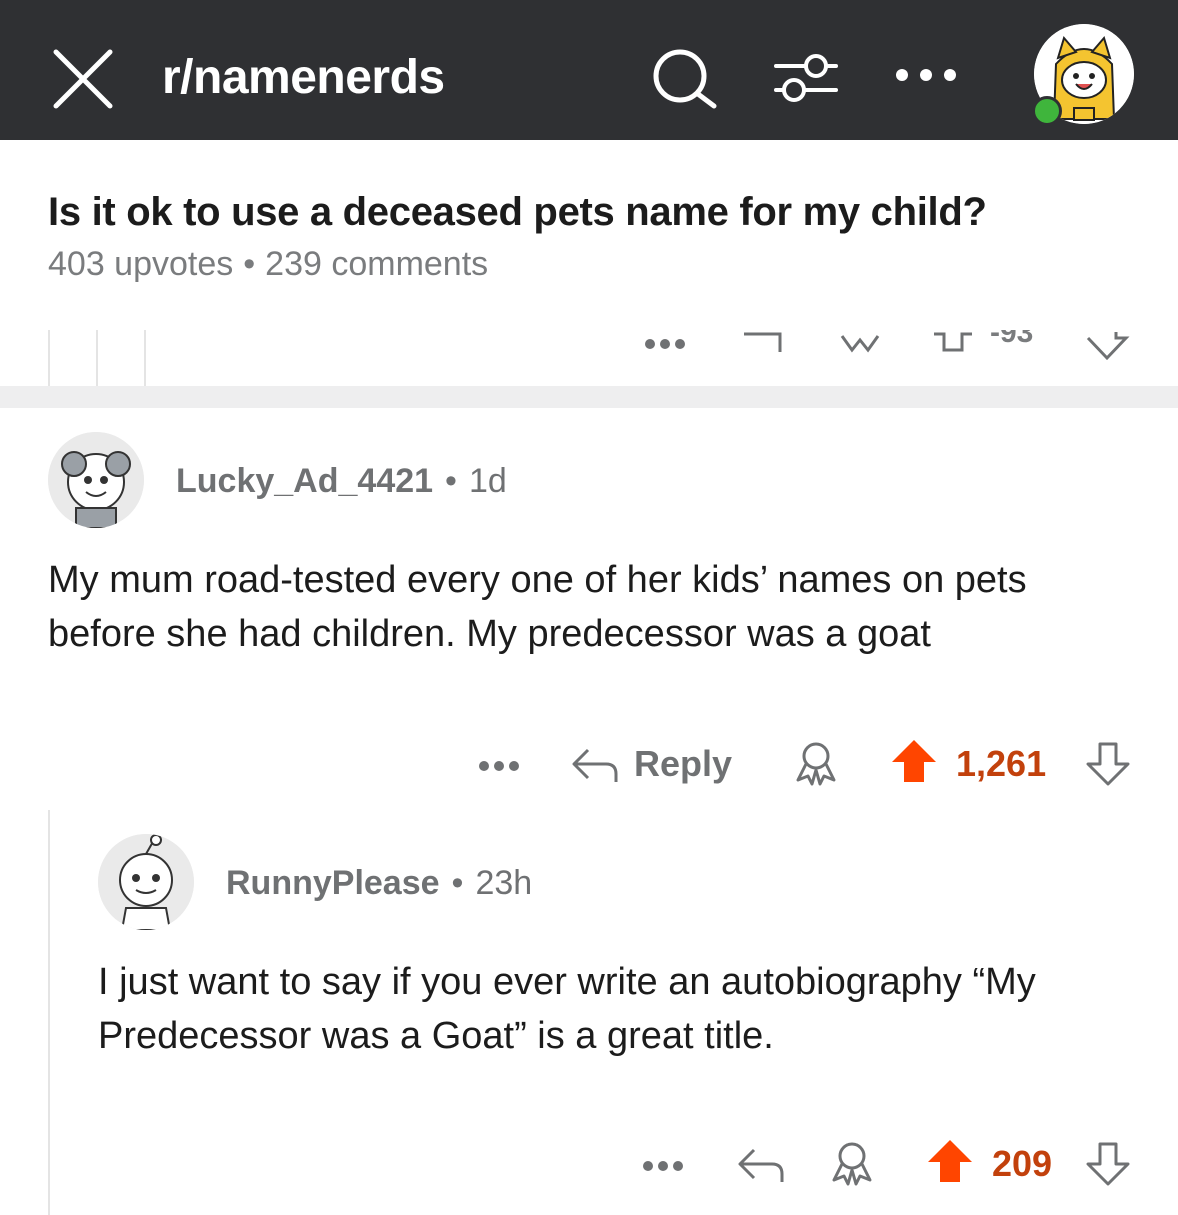  What do you see at coordinates (377, 264) in the screenshot?
I see `post-comments-count: 239 comments` at bounding box center [377, 264].